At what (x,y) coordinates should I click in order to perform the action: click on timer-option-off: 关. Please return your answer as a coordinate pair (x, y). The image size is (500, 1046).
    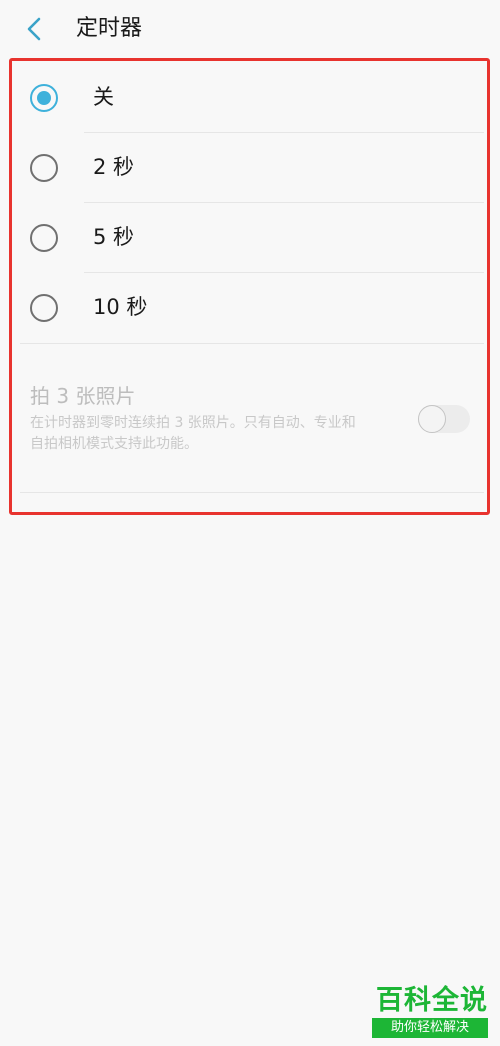
    Looking at the image, I should click on (249, 98).